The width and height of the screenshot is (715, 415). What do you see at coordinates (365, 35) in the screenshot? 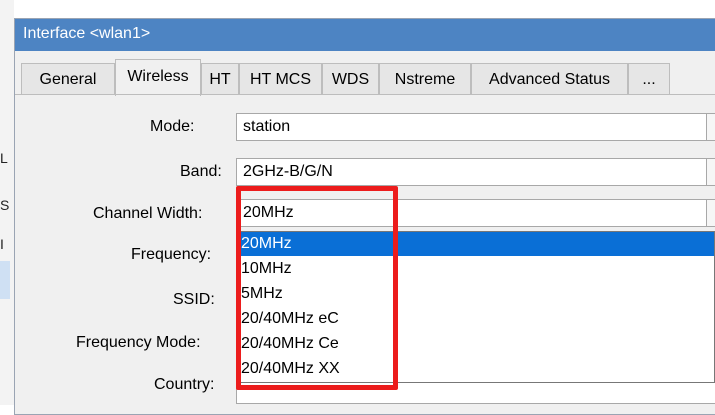
I see `window-titlebar: Interface <wlan1>` at bounding box center [365, 35].